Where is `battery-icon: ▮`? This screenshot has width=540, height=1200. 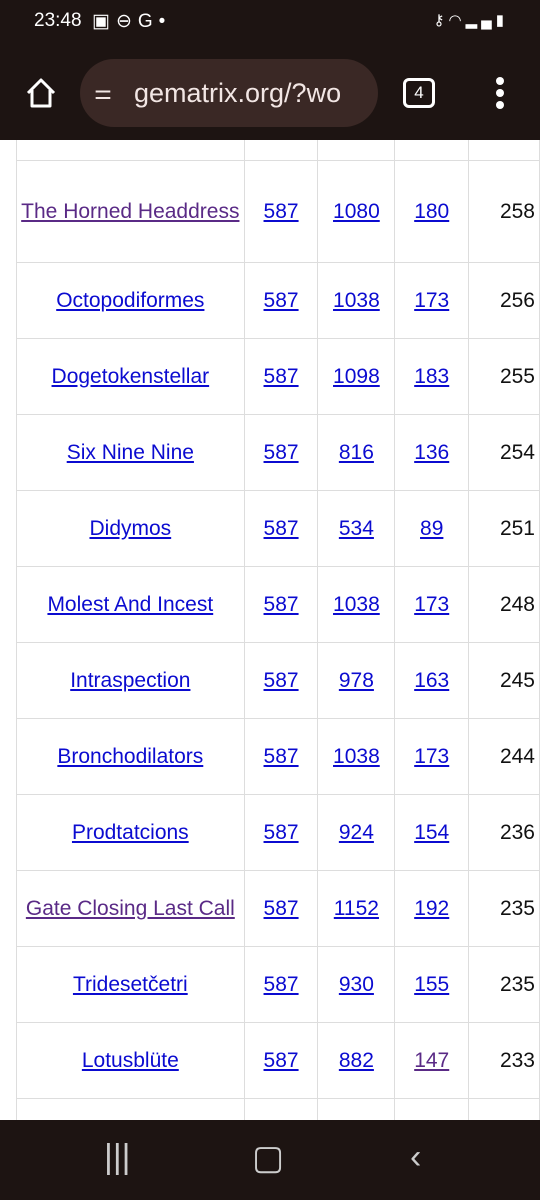 battery-icon: ▮ is located at coordinates (501, 20).